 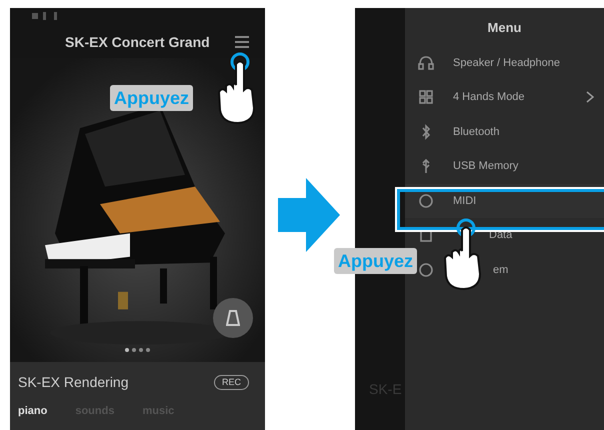 I want to click on arrow-icon, so click(x=309, y=215).